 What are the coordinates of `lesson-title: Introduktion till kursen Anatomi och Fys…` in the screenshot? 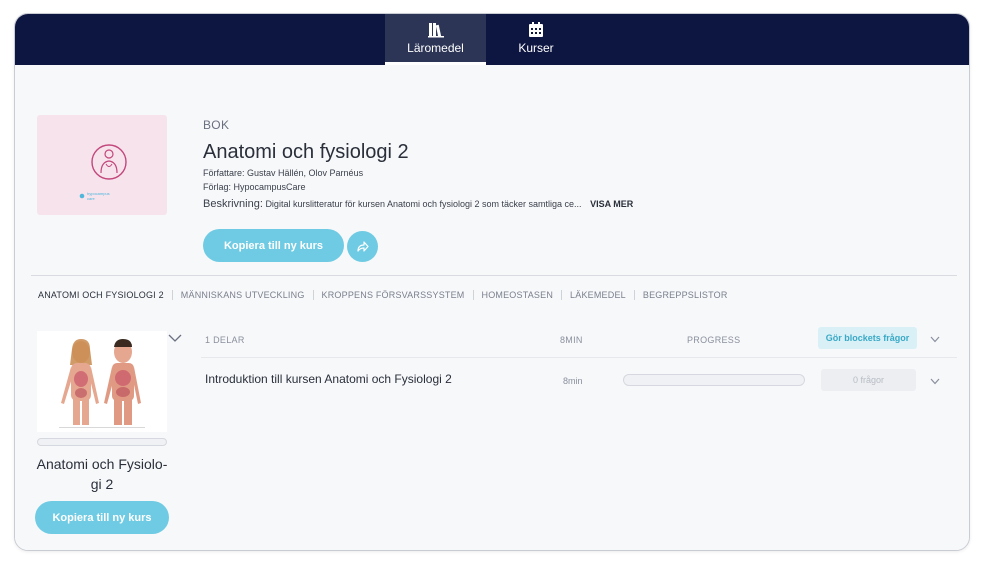 It's located at (328, 379).